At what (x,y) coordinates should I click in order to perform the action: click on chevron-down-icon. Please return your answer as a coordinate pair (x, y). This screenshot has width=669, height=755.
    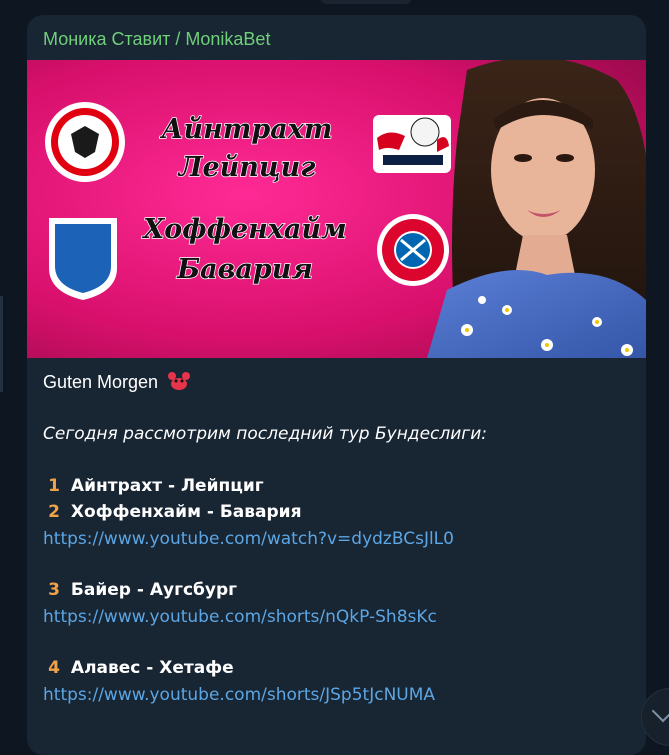
    Looking at the image, I should click on (660, 711).